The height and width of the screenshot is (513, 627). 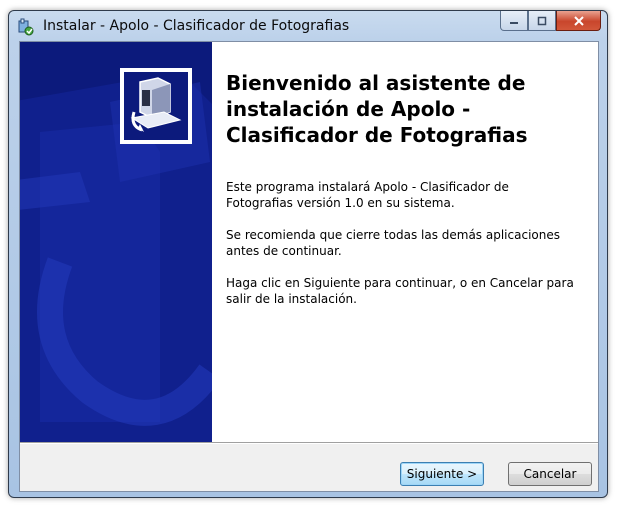 I want to click on close-icon, so click(x=579, y=20).